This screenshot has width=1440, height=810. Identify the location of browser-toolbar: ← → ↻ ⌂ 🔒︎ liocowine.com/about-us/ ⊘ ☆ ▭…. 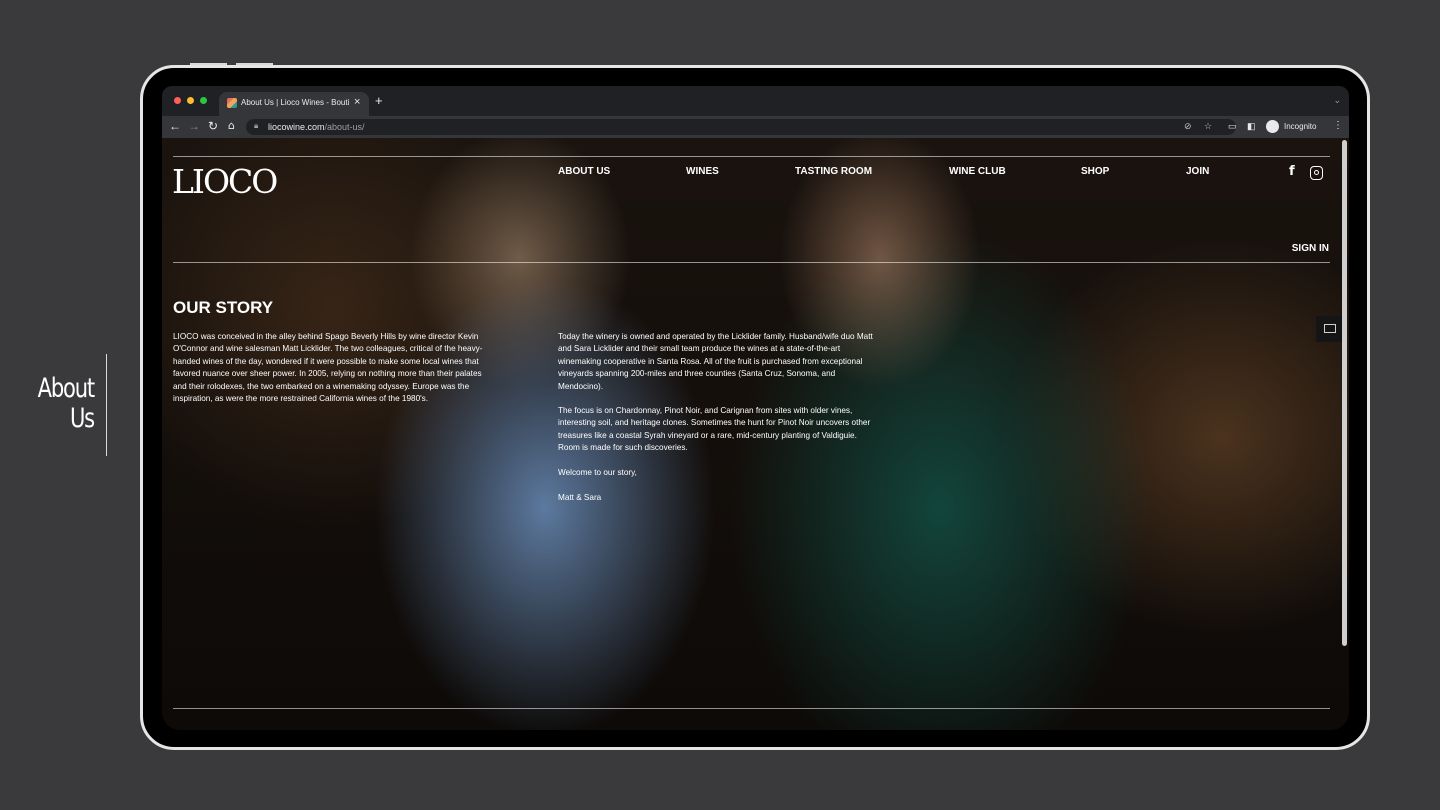
(755, 127).